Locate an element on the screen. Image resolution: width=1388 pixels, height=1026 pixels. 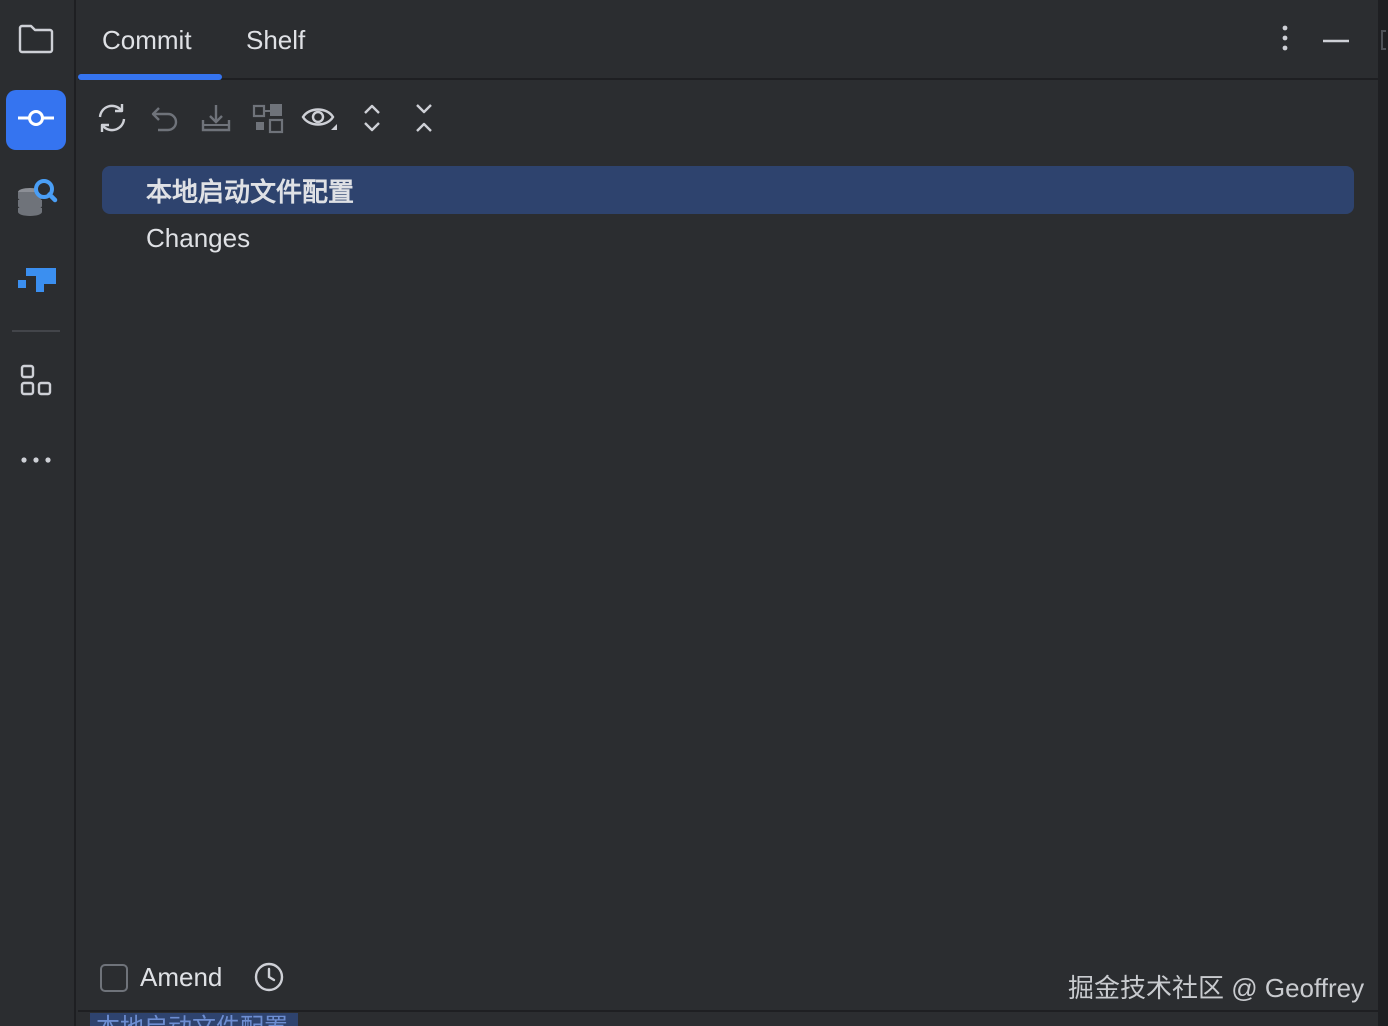
structure-icon is located at coordinates (36, 382).